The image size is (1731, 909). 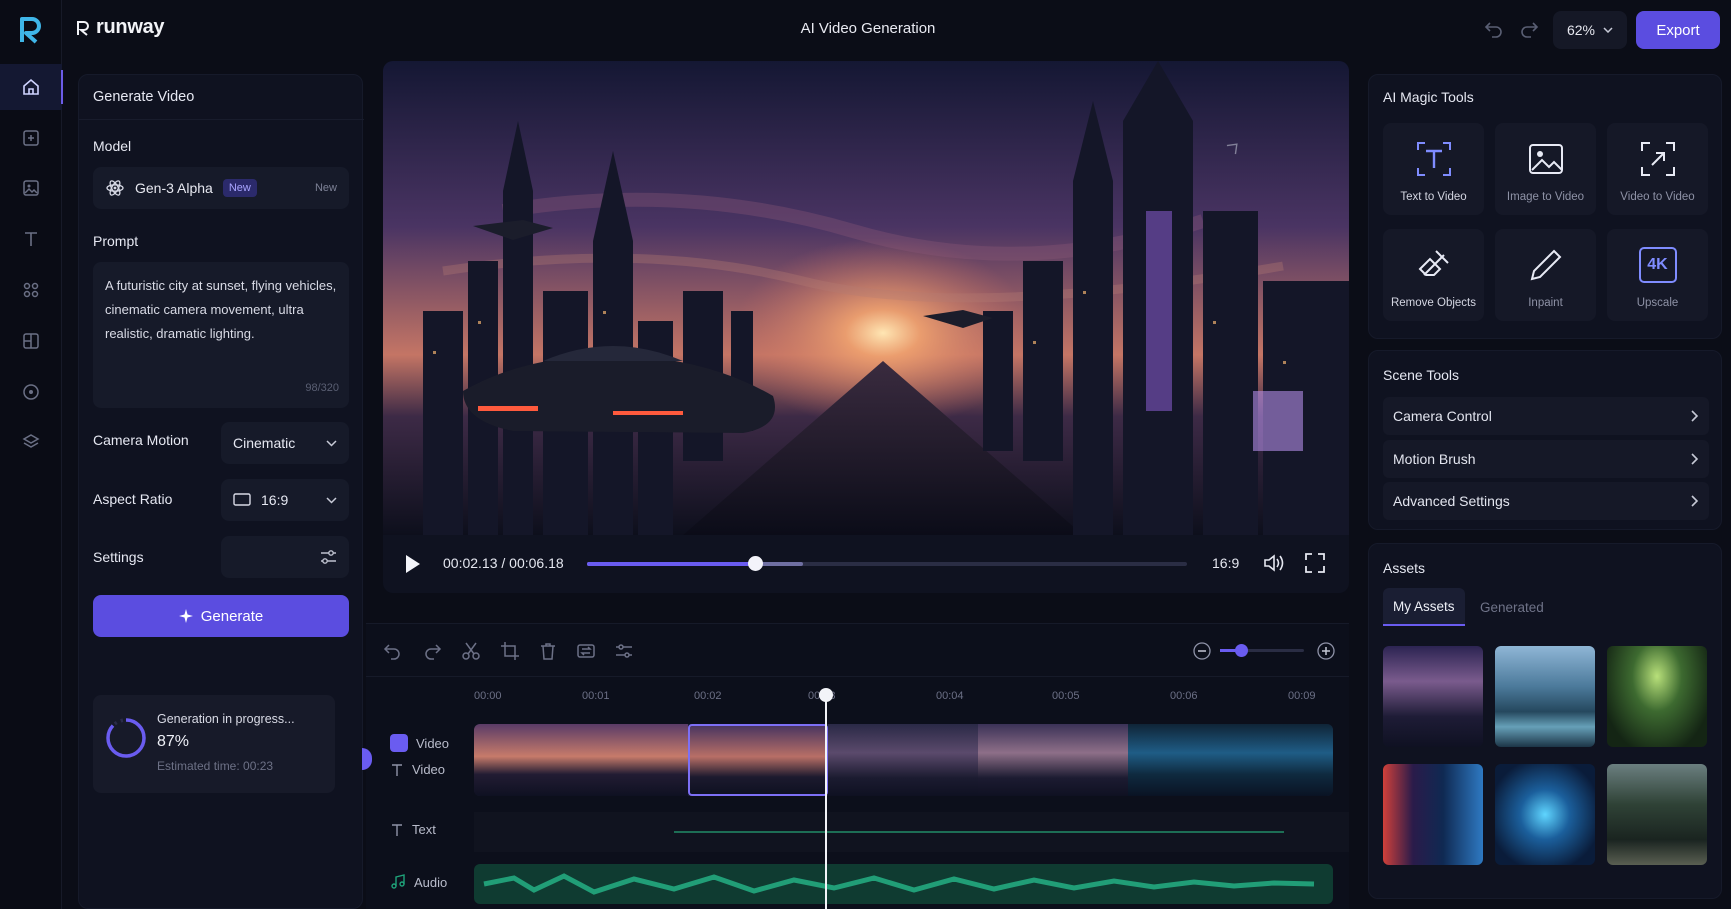 I want to click on aspect-ratio-icon, so click(x=242, y=499).